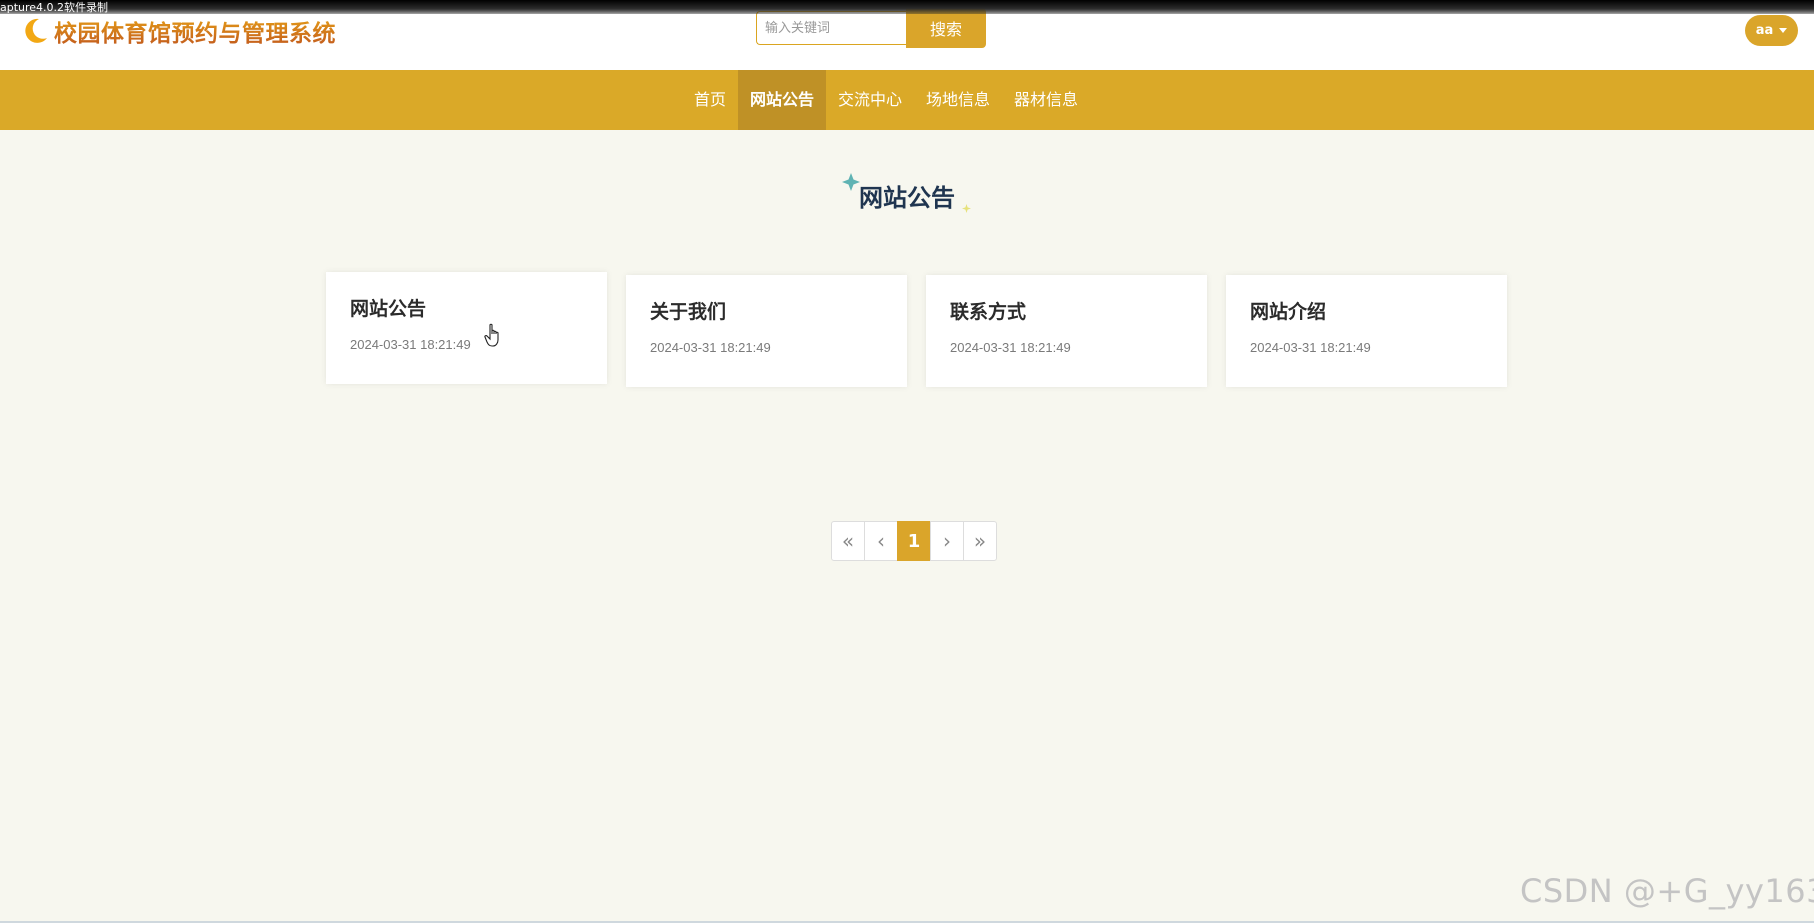 The height and width of the screenshot is (923, 1814). Describe the element at coordinates (946, 28) in the screenshot. I see `search-button: 搜索` at that location.